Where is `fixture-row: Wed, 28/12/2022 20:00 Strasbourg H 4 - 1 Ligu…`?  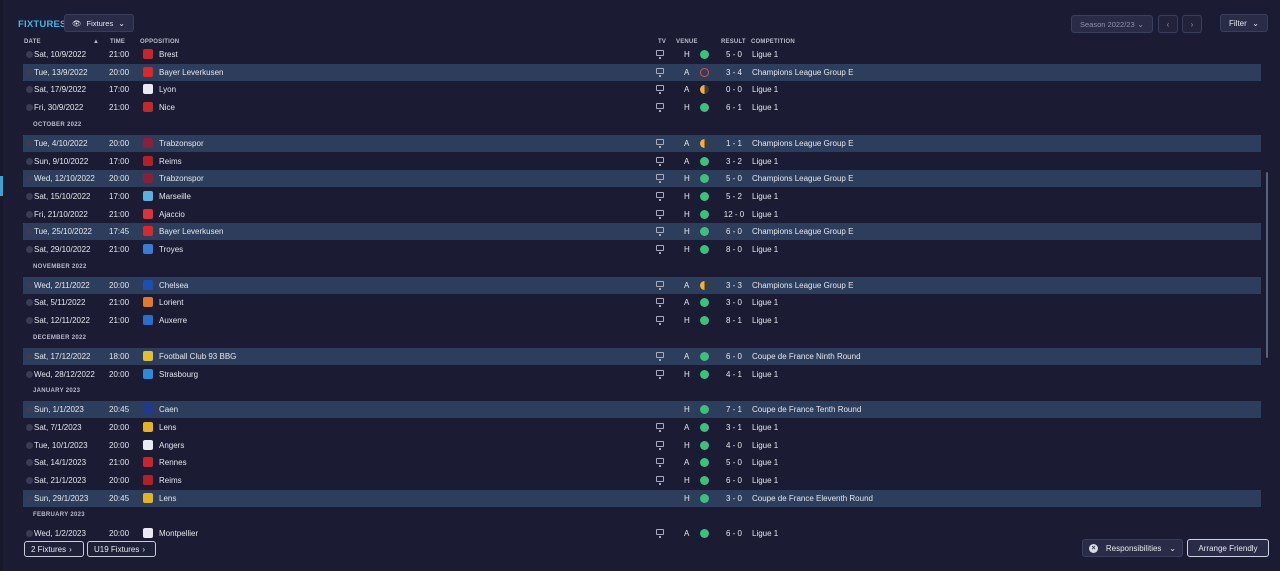 fixture-row: Wed, 28/12/2022 20:00 Strasbourg H 4 - 1 Ligu… is located at coordinates (642, 374).